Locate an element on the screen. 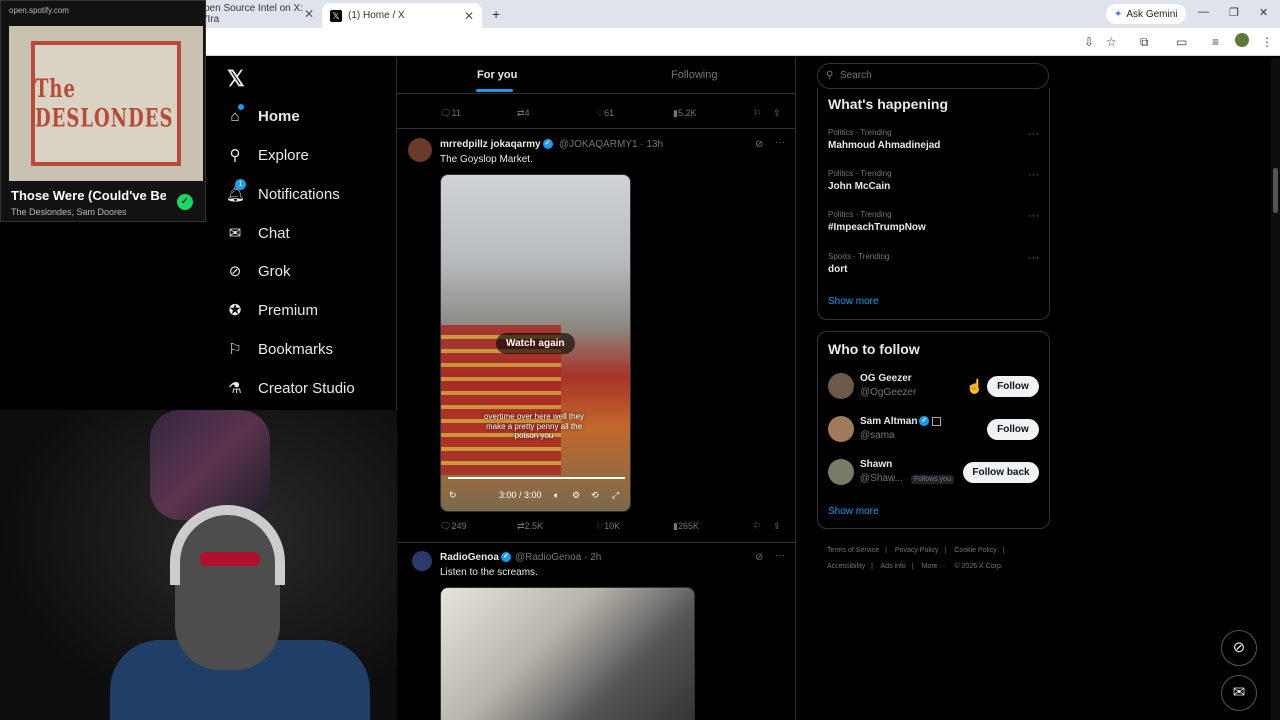 This screenshot has width=1280, height=720. browser-tab-home-x: 𝕏 (1) Home / X ✕ is located at coordinates (402, 15).